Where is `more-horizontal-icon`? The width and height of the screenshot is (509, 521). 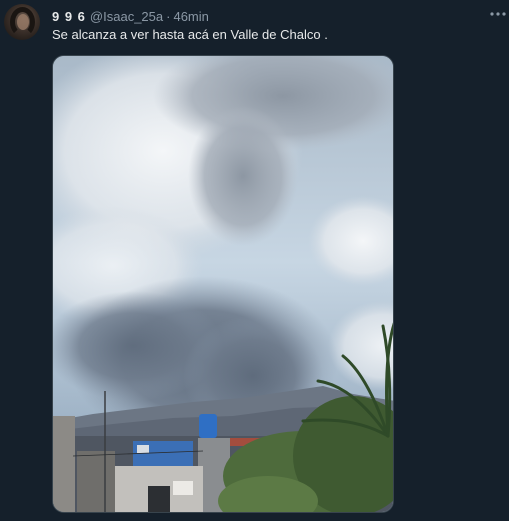
more-horizontal-icon is located at coordinates (498, 14).